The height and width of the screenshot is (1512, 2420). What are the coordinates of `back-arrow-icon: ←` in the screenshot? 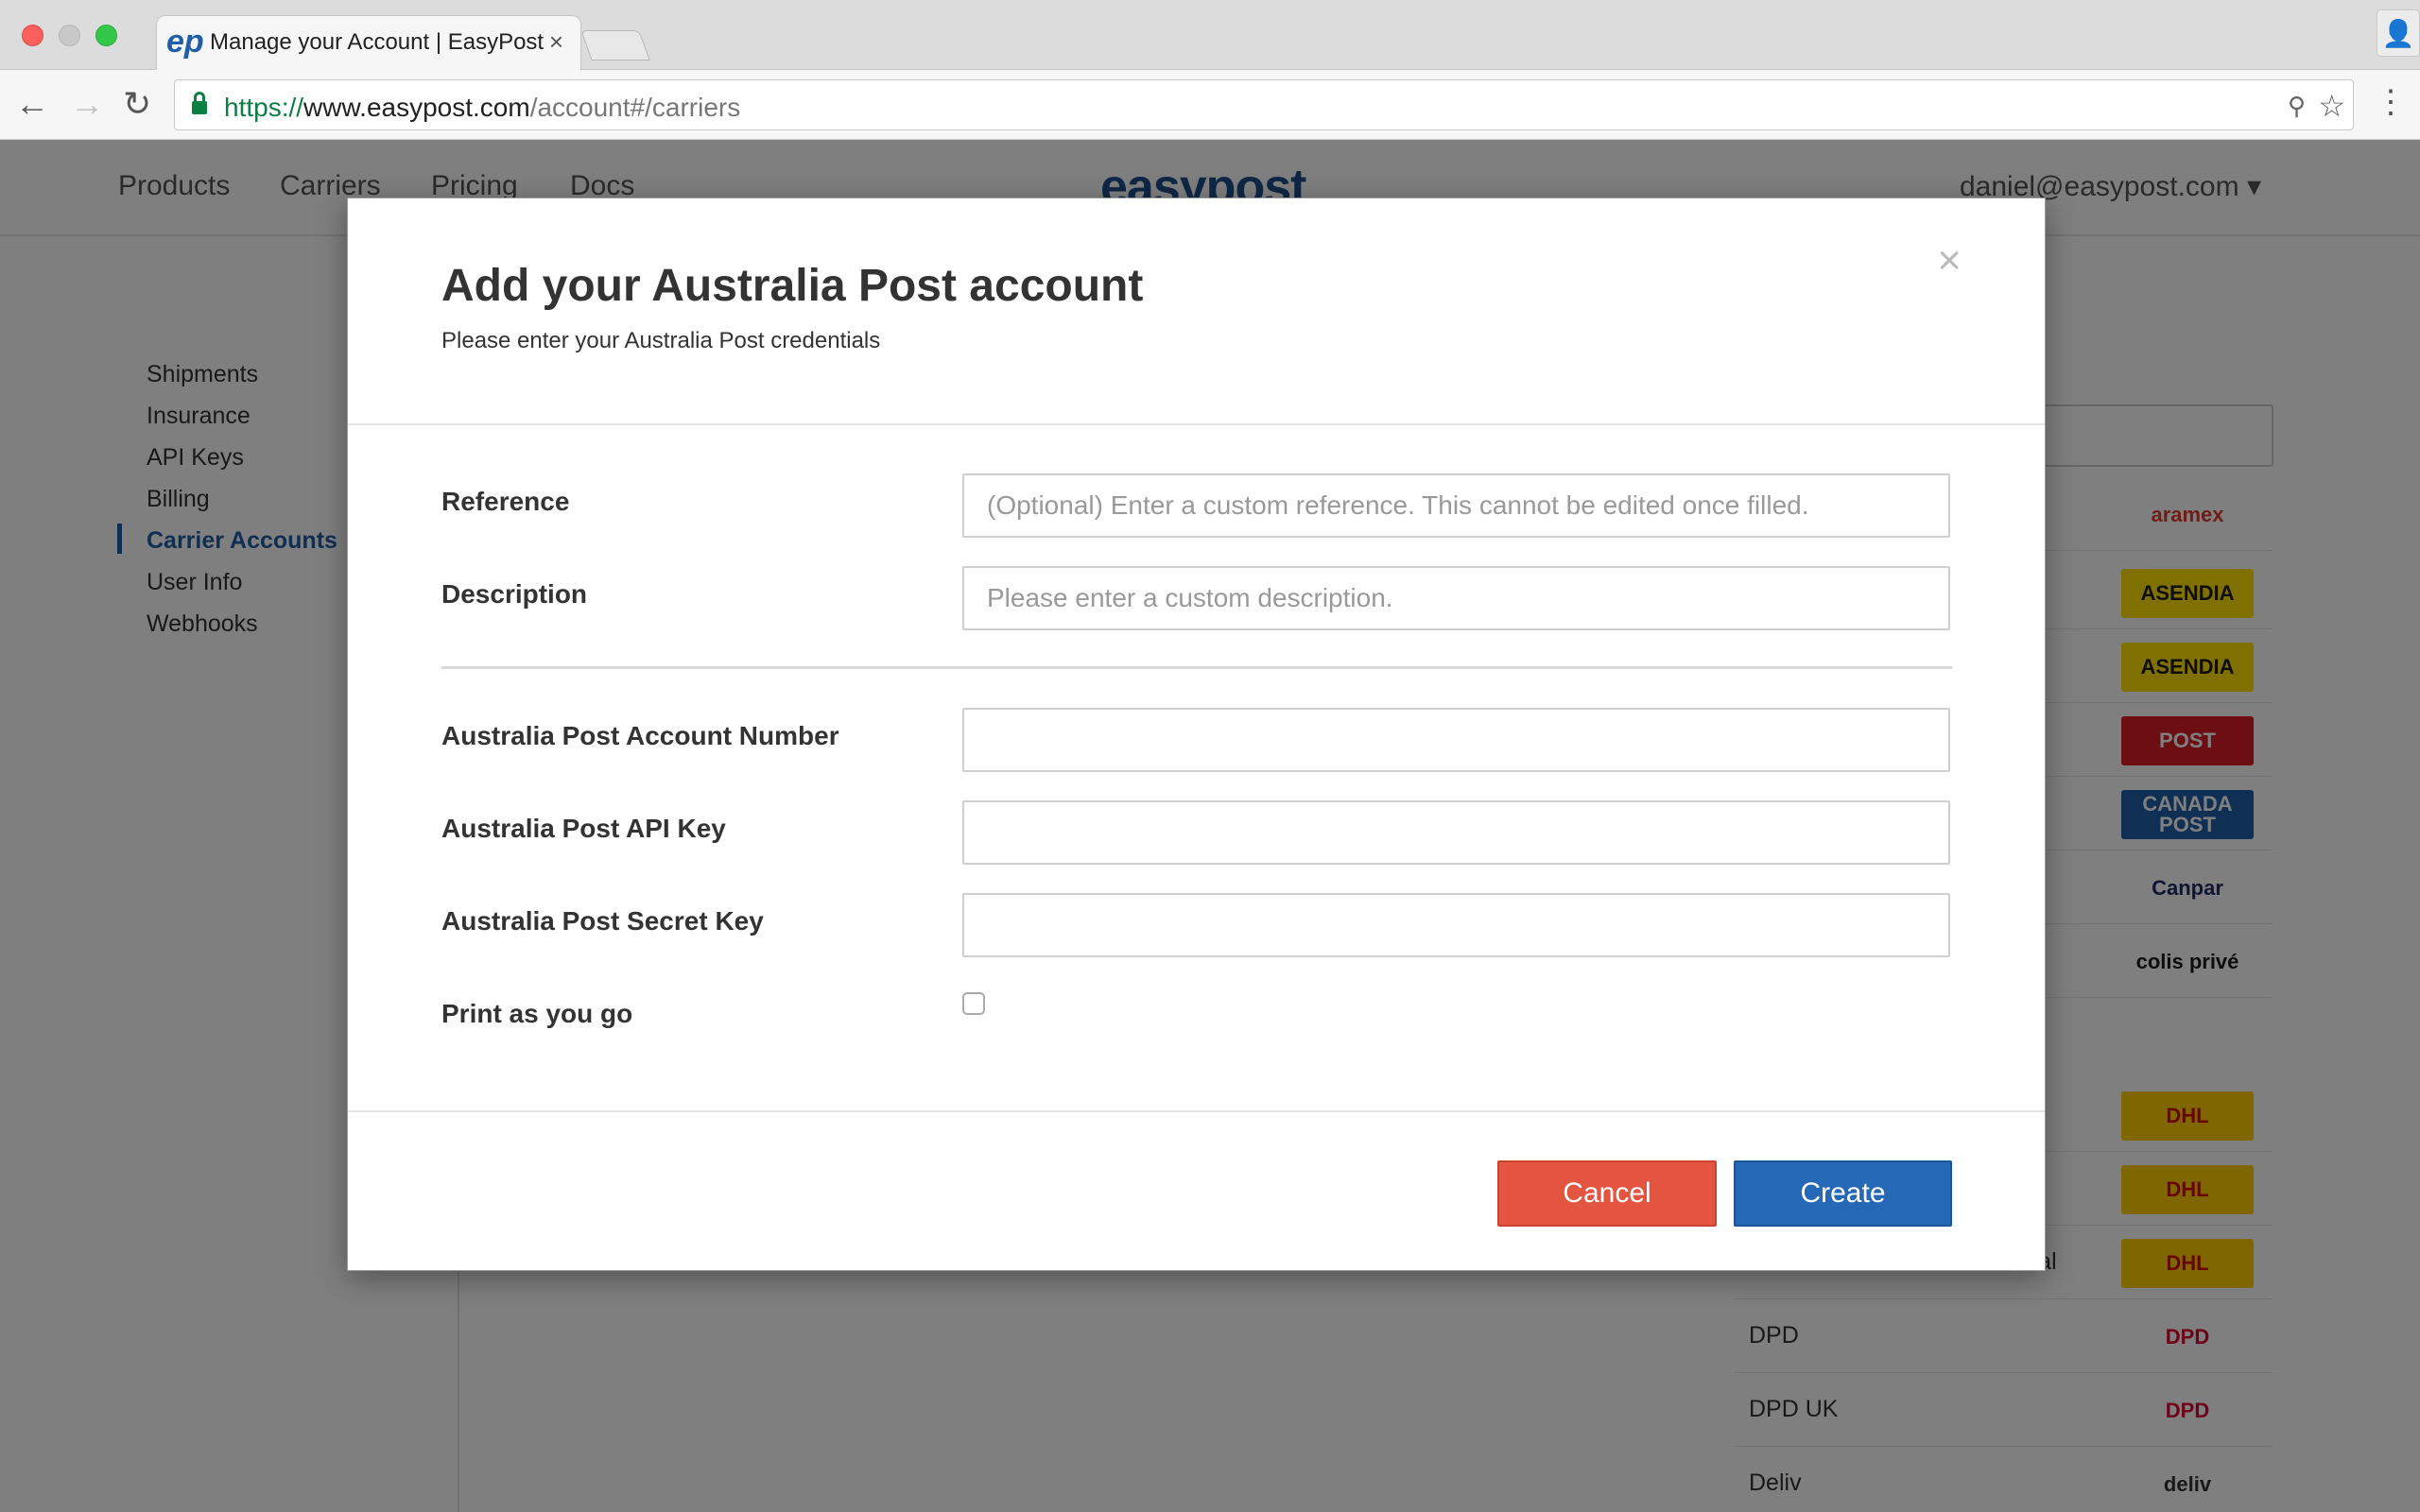 It's located at (32, 104).